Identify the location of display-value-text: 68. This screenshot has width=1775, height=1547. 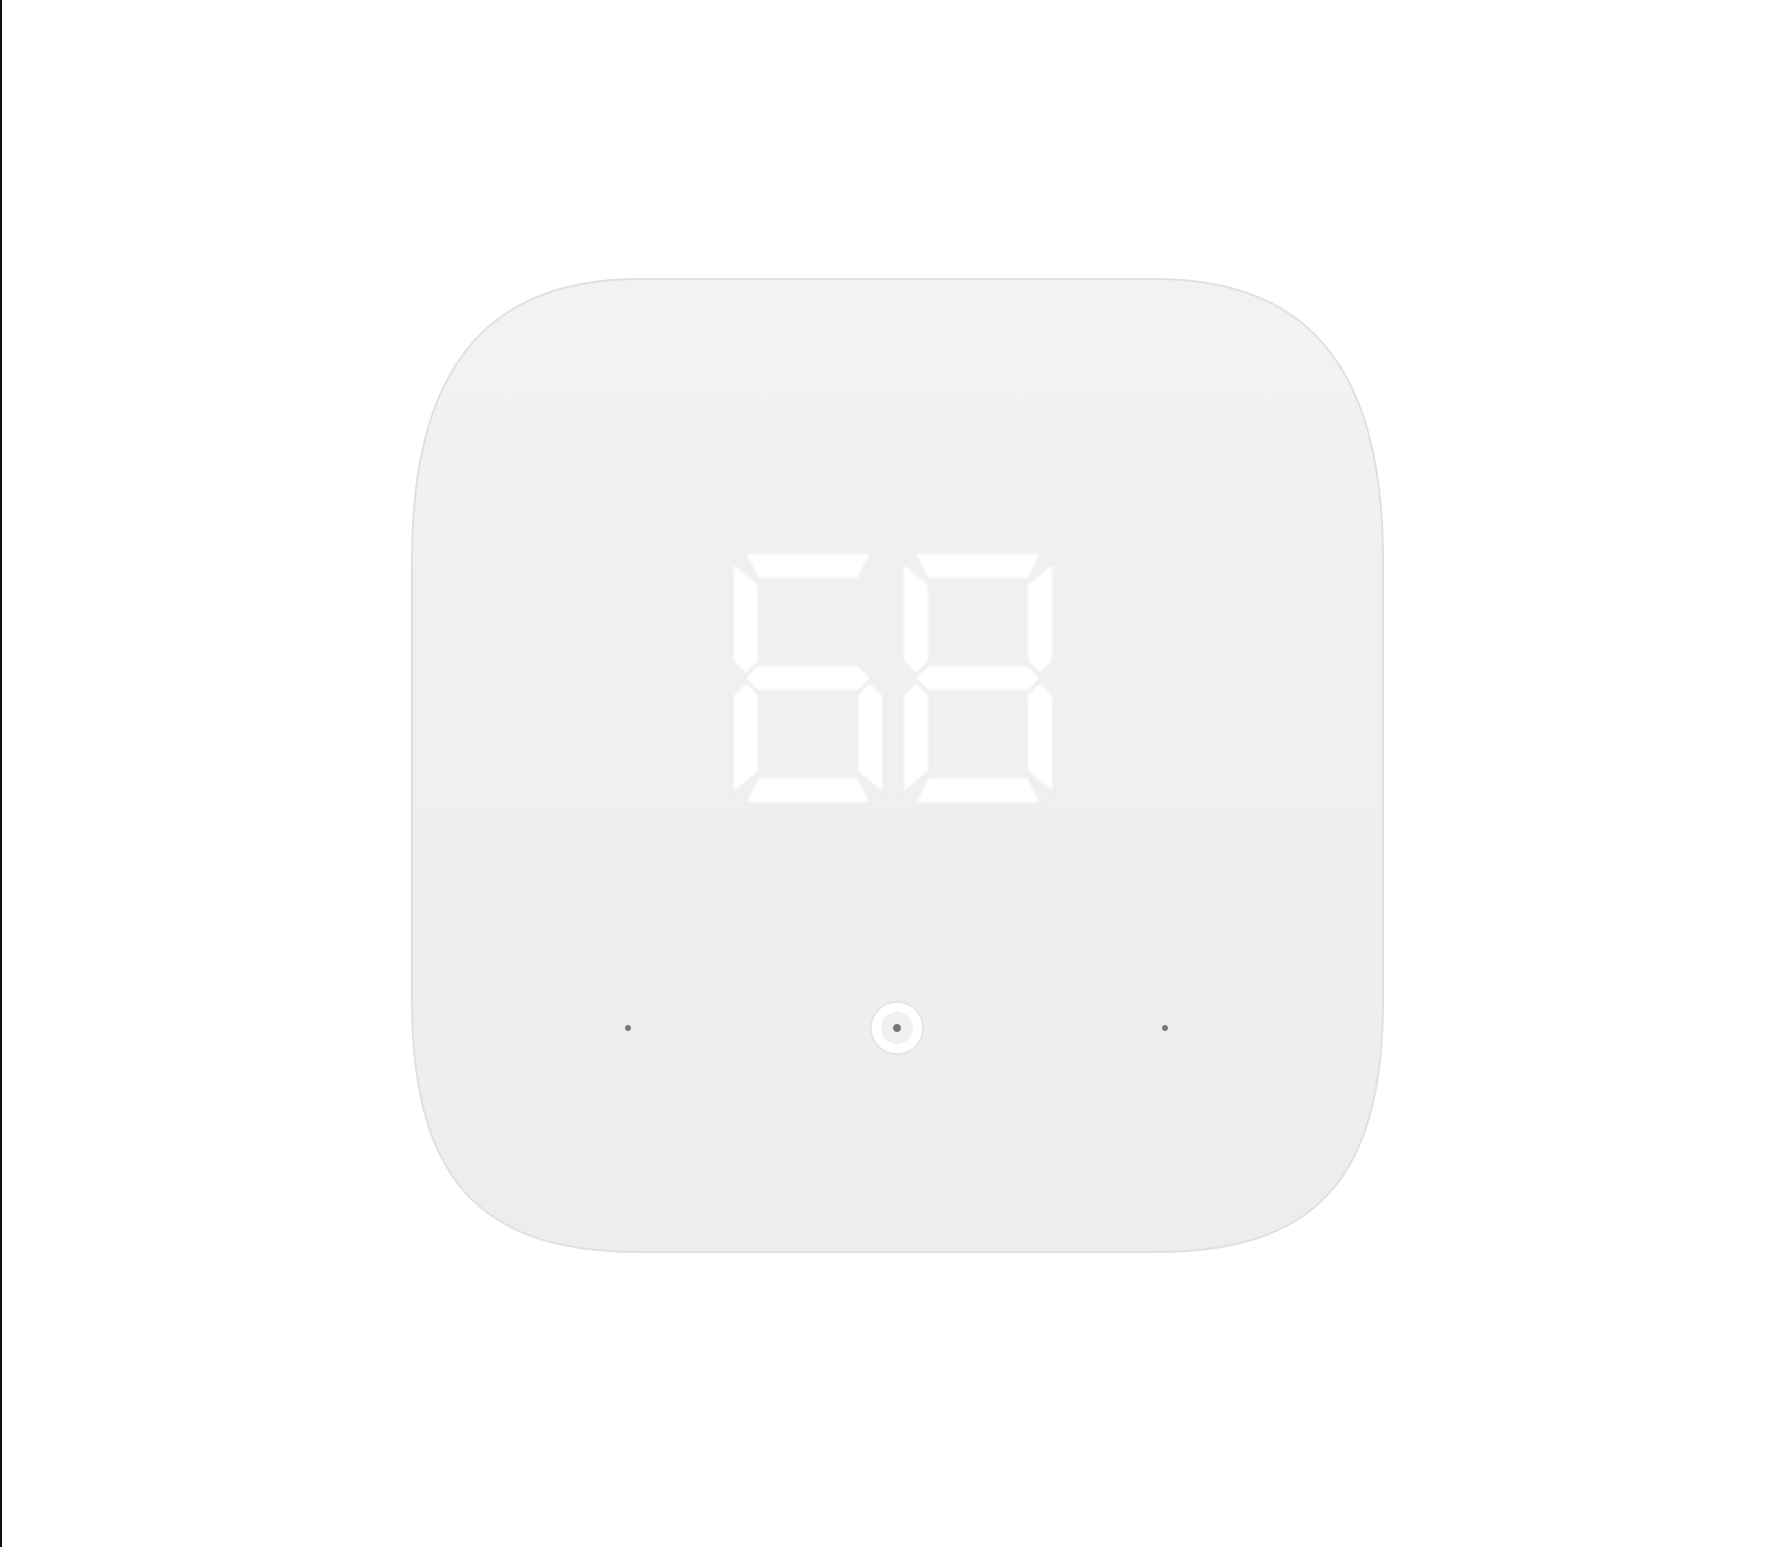
(893, 678).